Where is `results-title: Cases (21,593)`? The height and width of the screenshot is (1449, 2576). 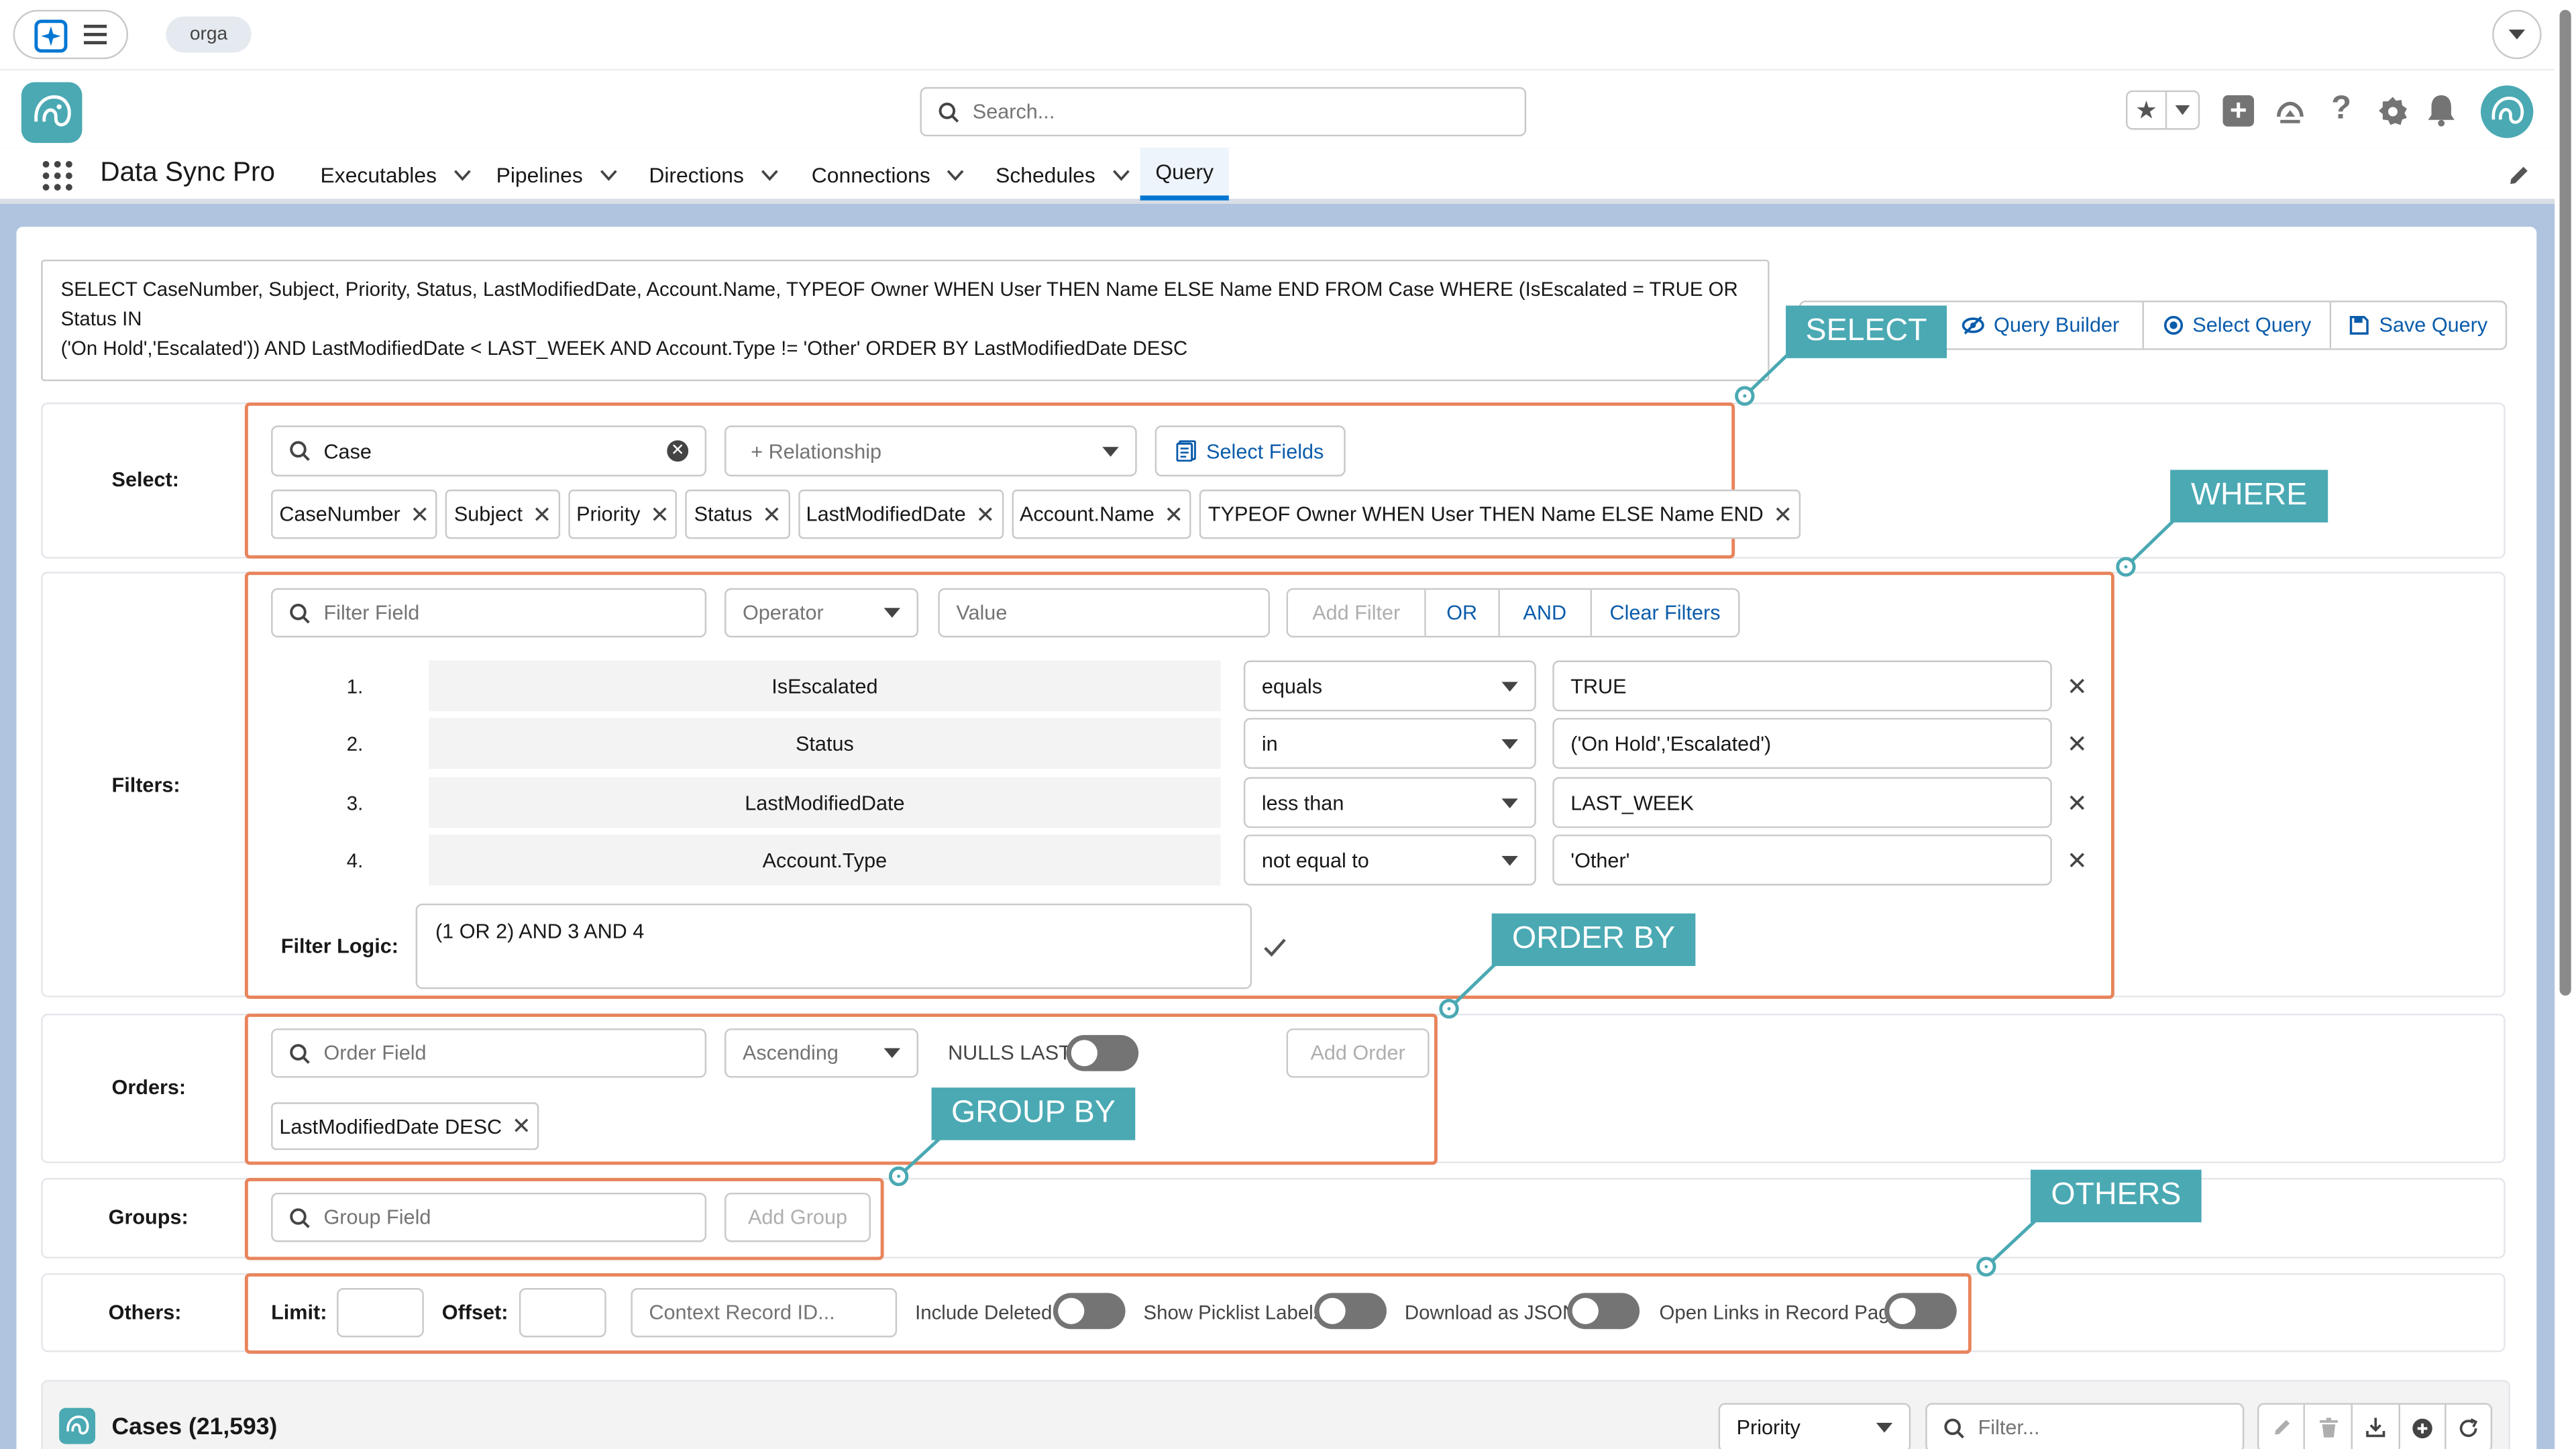 results-title: Cases (21,593) is located at coordinates (194, 1427).